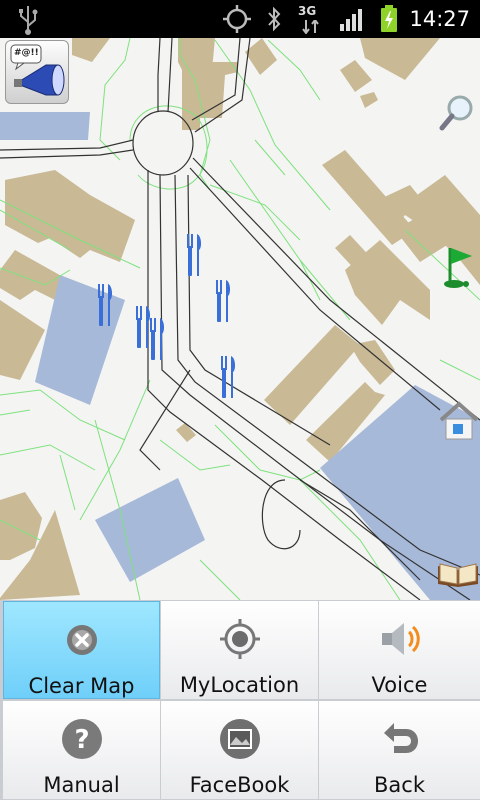 This screenshot has width=480, height=800. What do you see at coordinates (81, 785) in the screenshot?
I see `manual-label: Manual` at bounding box center [81, 785].